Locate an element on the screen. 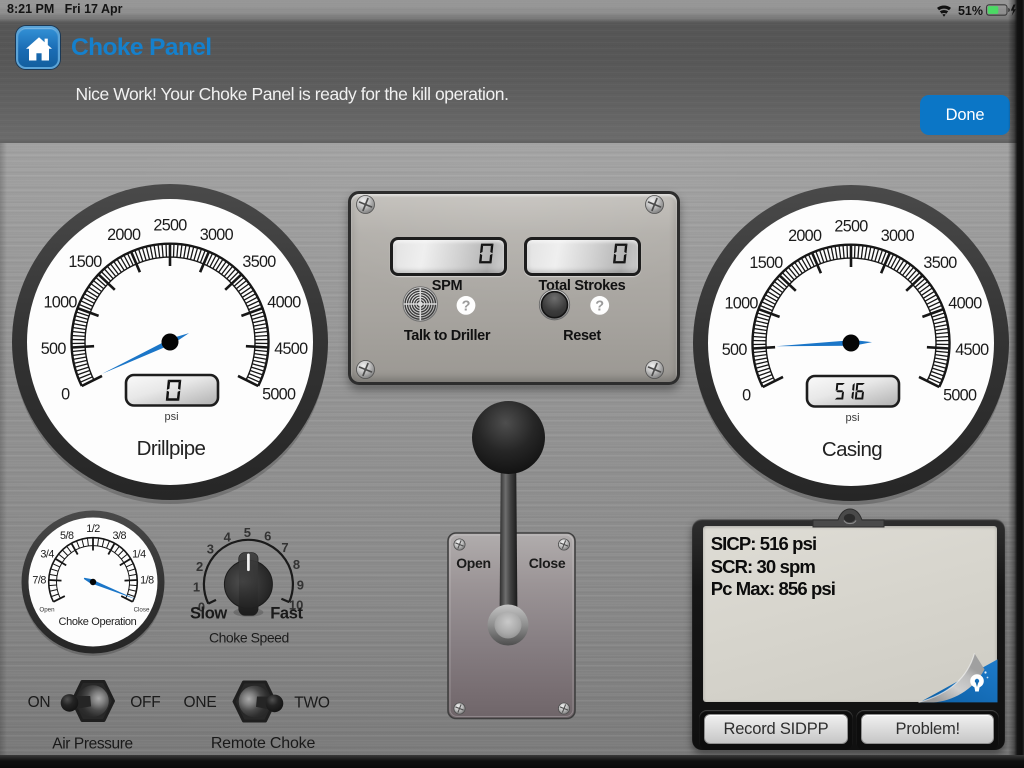 The height and width of the screenshot is (768, 1024). svg-text: Remote Choke is located at coordinates (263, 743).